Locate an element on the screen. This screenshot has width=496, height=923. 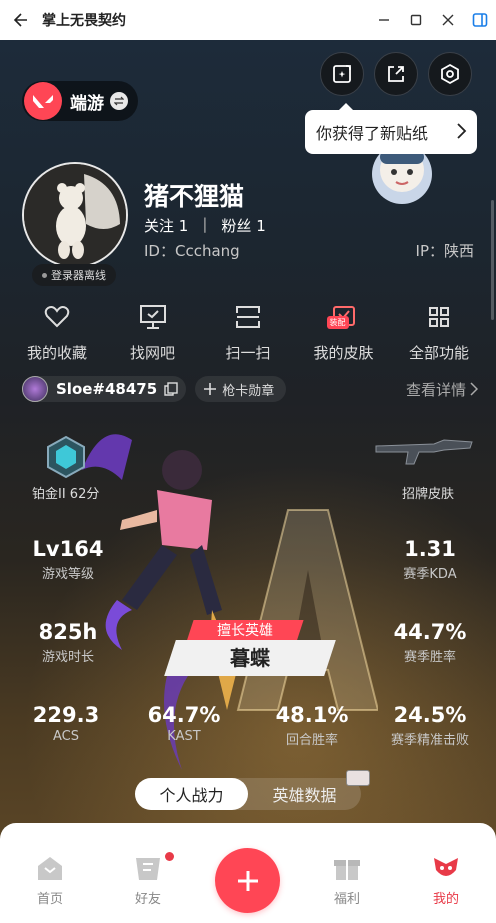
minimize-icon is located at coordinates (384, 20).